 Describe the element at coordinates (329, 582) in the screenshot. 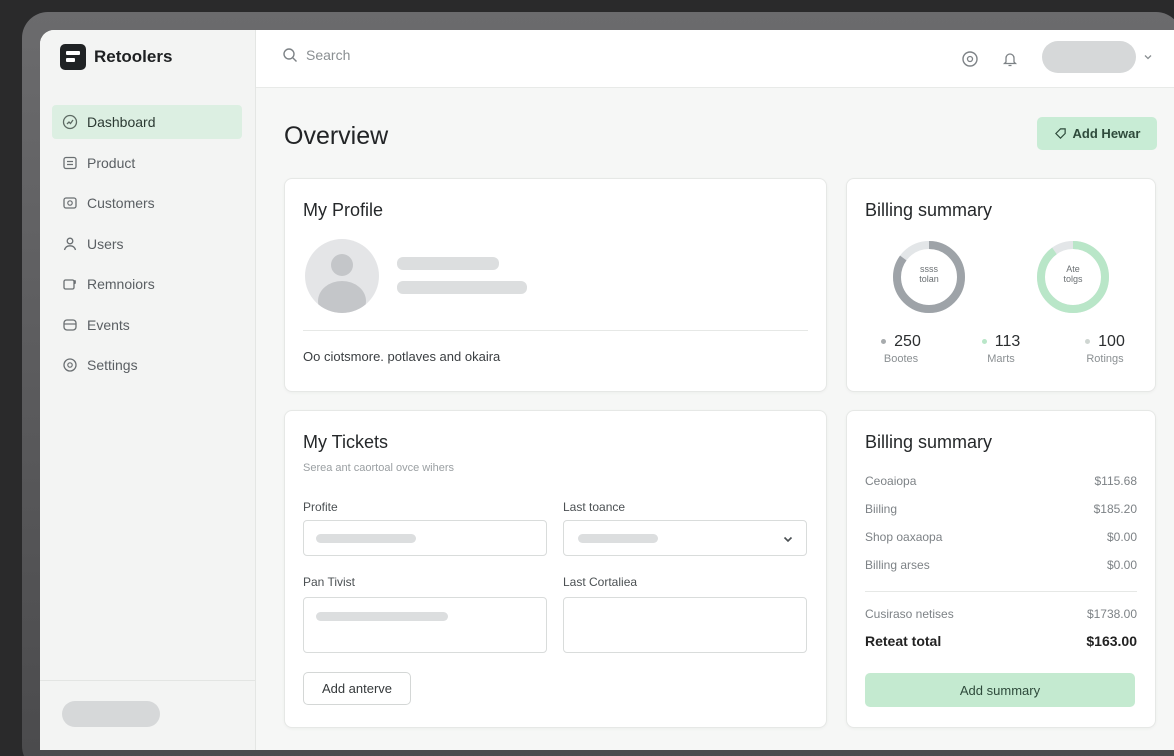

I see `pass-field-label: Pan Tivist` at that location.